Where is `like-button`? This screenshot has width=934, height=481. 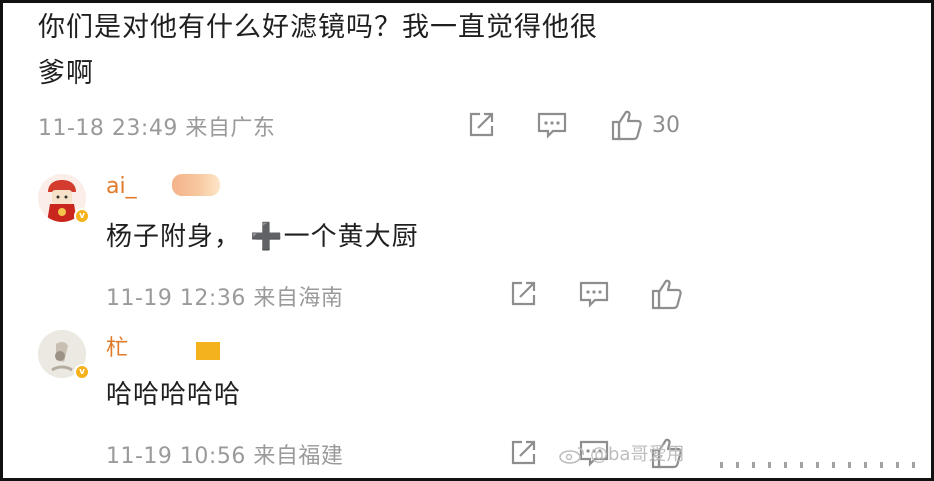 like-button is located at coordinates (667, 294).